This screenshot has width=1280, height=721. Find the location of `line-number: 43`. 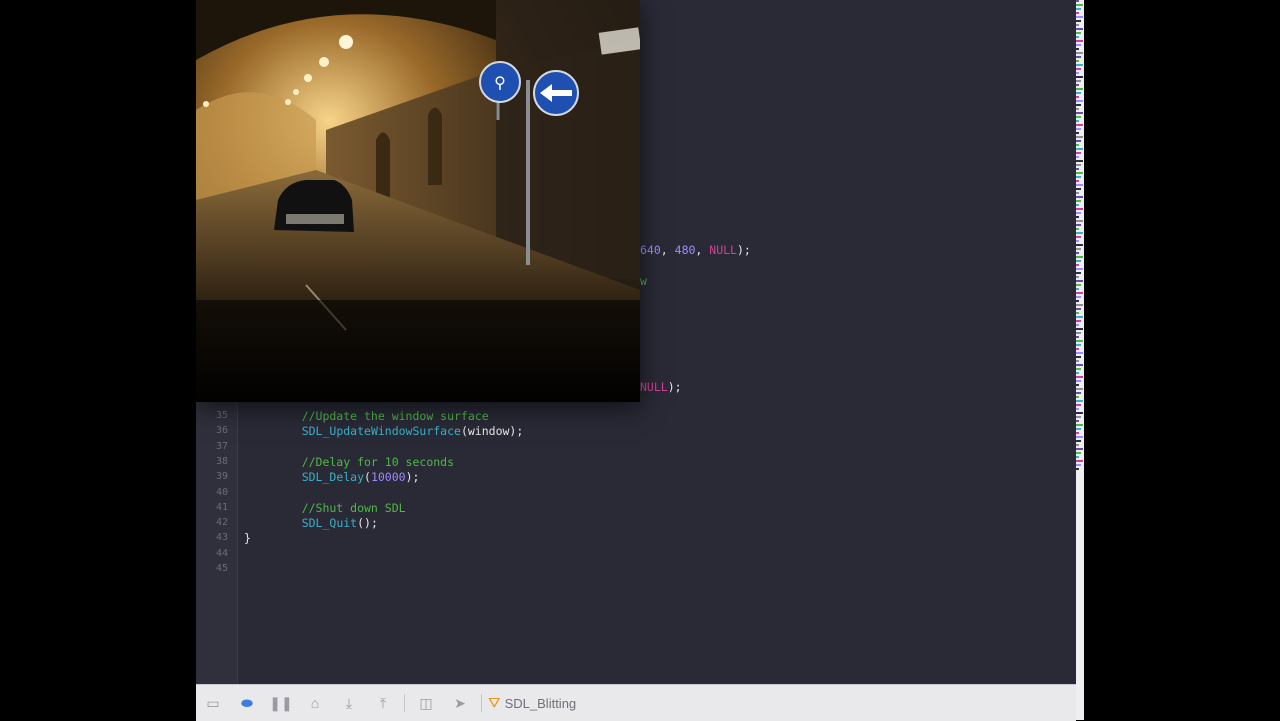

line-number: 43 is located at coordinates (221, 538).